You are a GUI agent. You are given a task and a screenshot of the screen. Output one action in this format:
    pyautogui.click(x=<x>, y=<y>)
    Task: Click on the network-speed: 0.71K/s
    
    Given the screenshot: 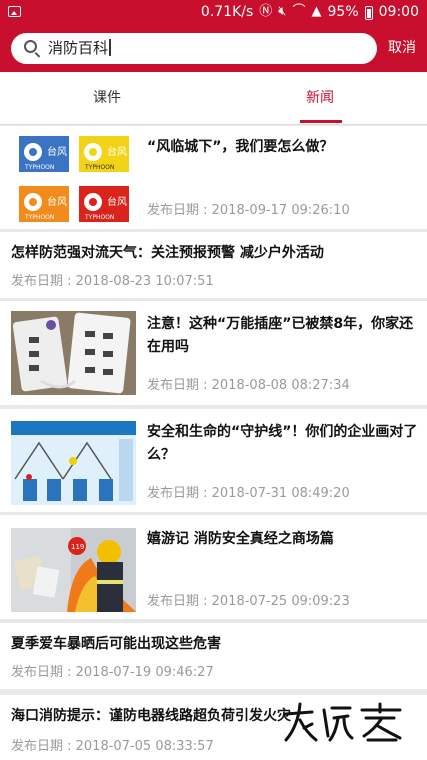 What is the action you would take?
    pyautogui.click(x=227, y=12)
    